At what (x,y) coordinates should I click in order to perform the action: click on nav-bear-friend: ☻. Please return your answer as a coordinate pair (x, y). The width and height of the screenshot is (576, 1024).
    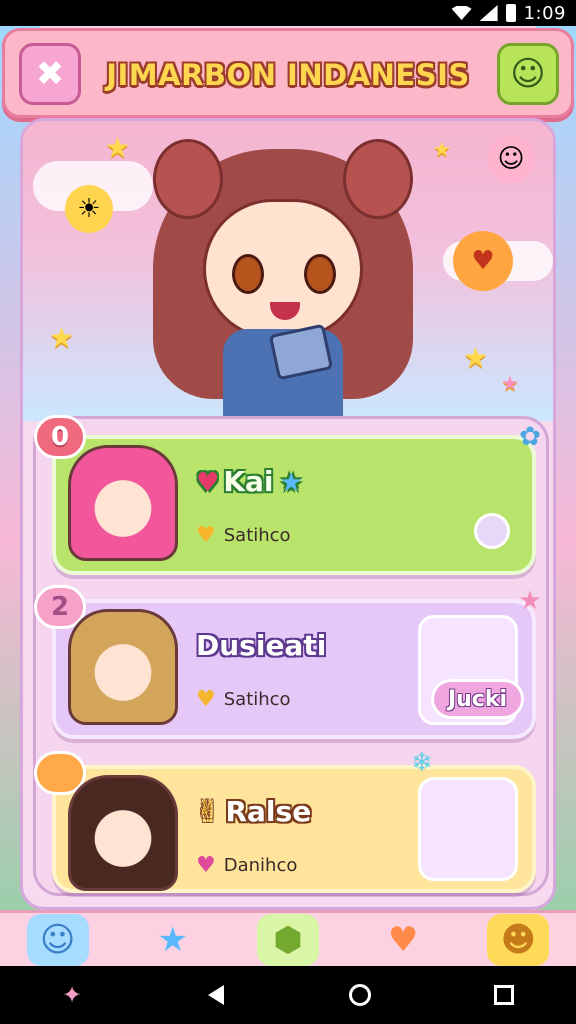
    Looking at the image, I should click on (518, 939).